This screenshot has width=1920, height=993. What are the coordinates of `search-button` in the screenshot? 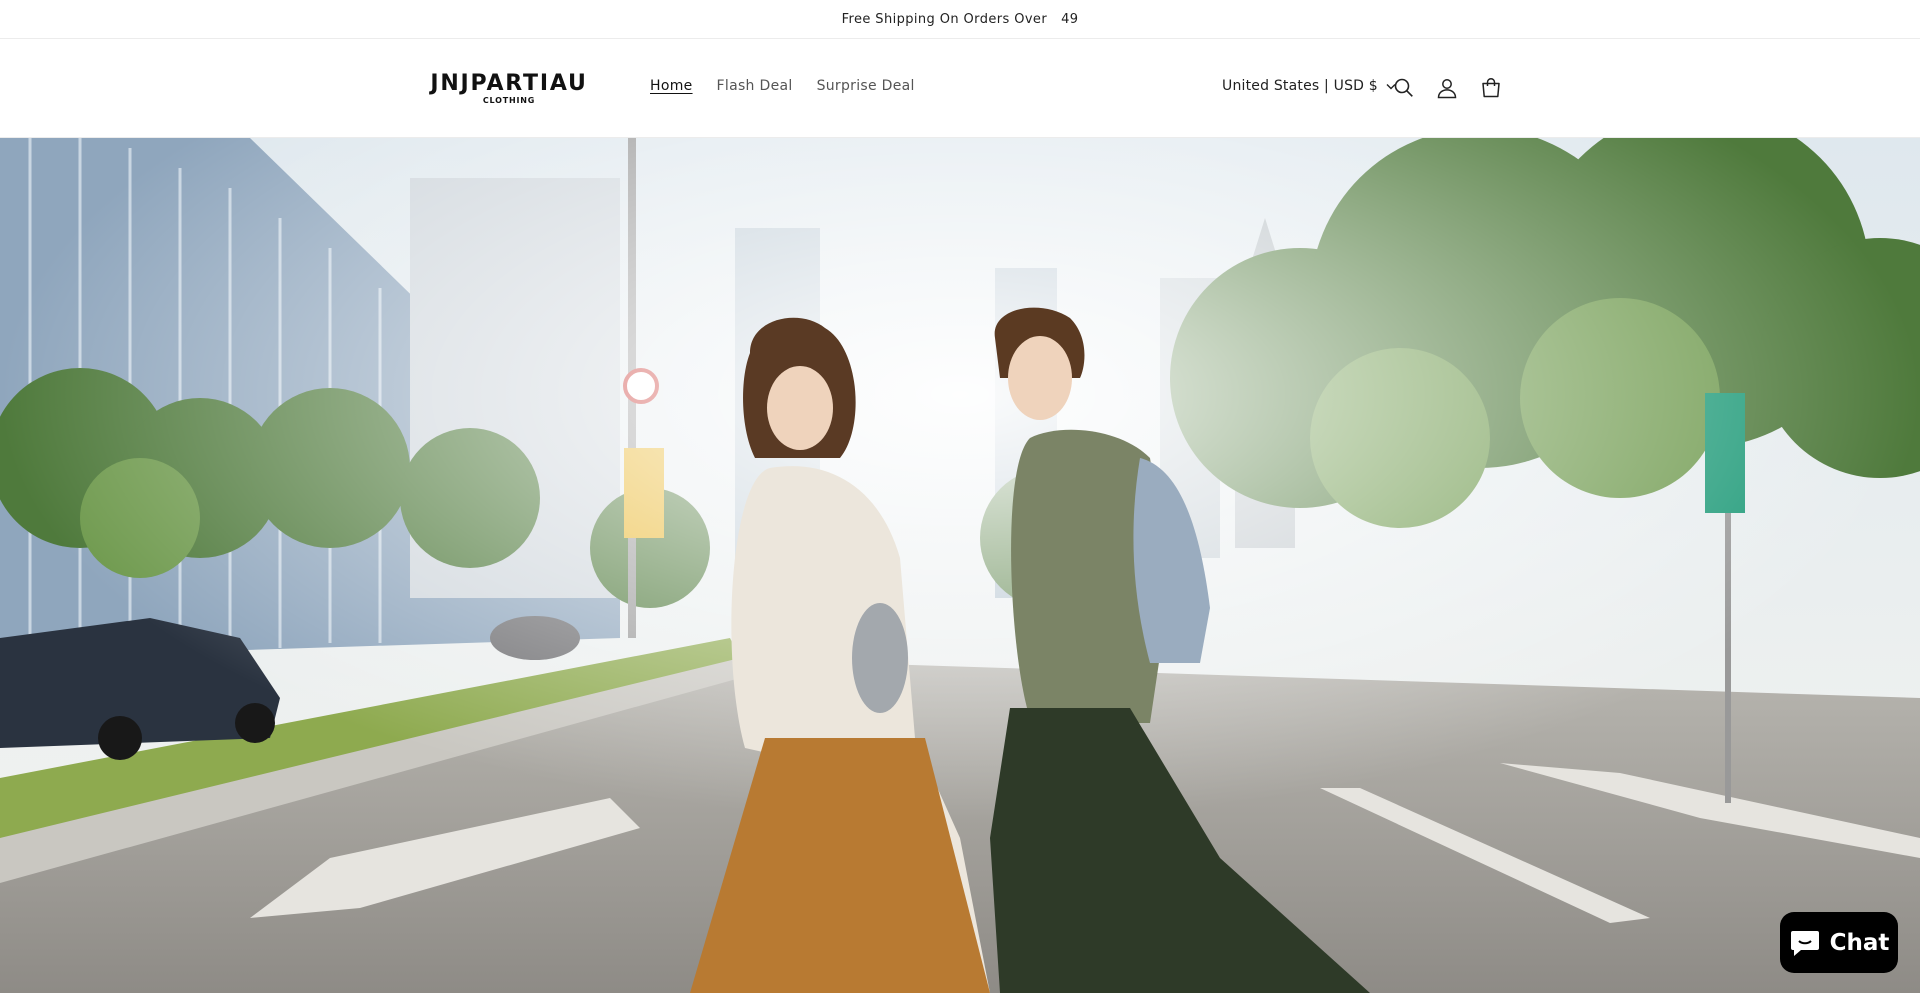 It's located at (1404, 88).